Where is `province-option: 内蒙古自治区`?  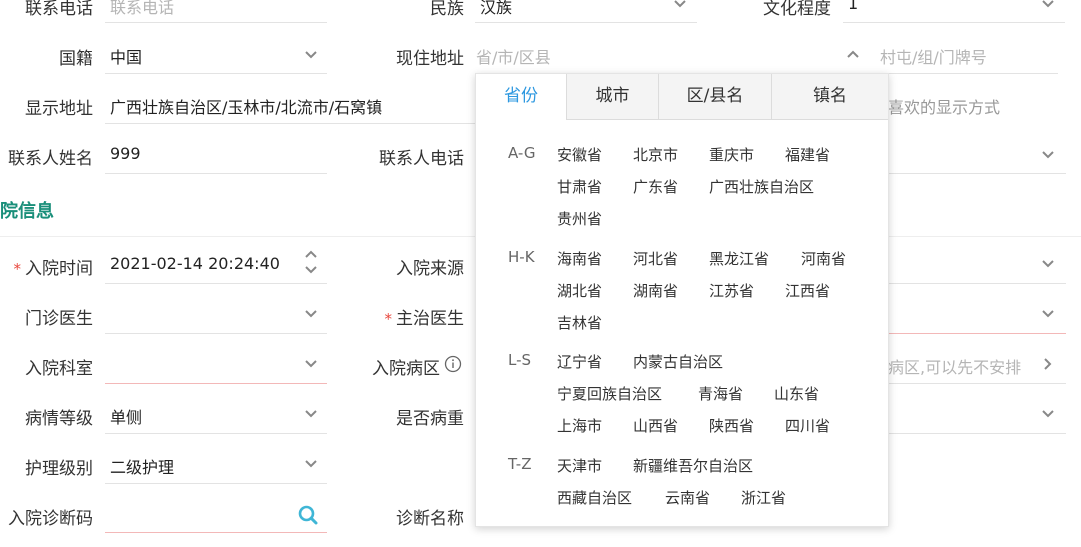 province-option: 内蒙古自治区 is located at coordinates (678, 361).